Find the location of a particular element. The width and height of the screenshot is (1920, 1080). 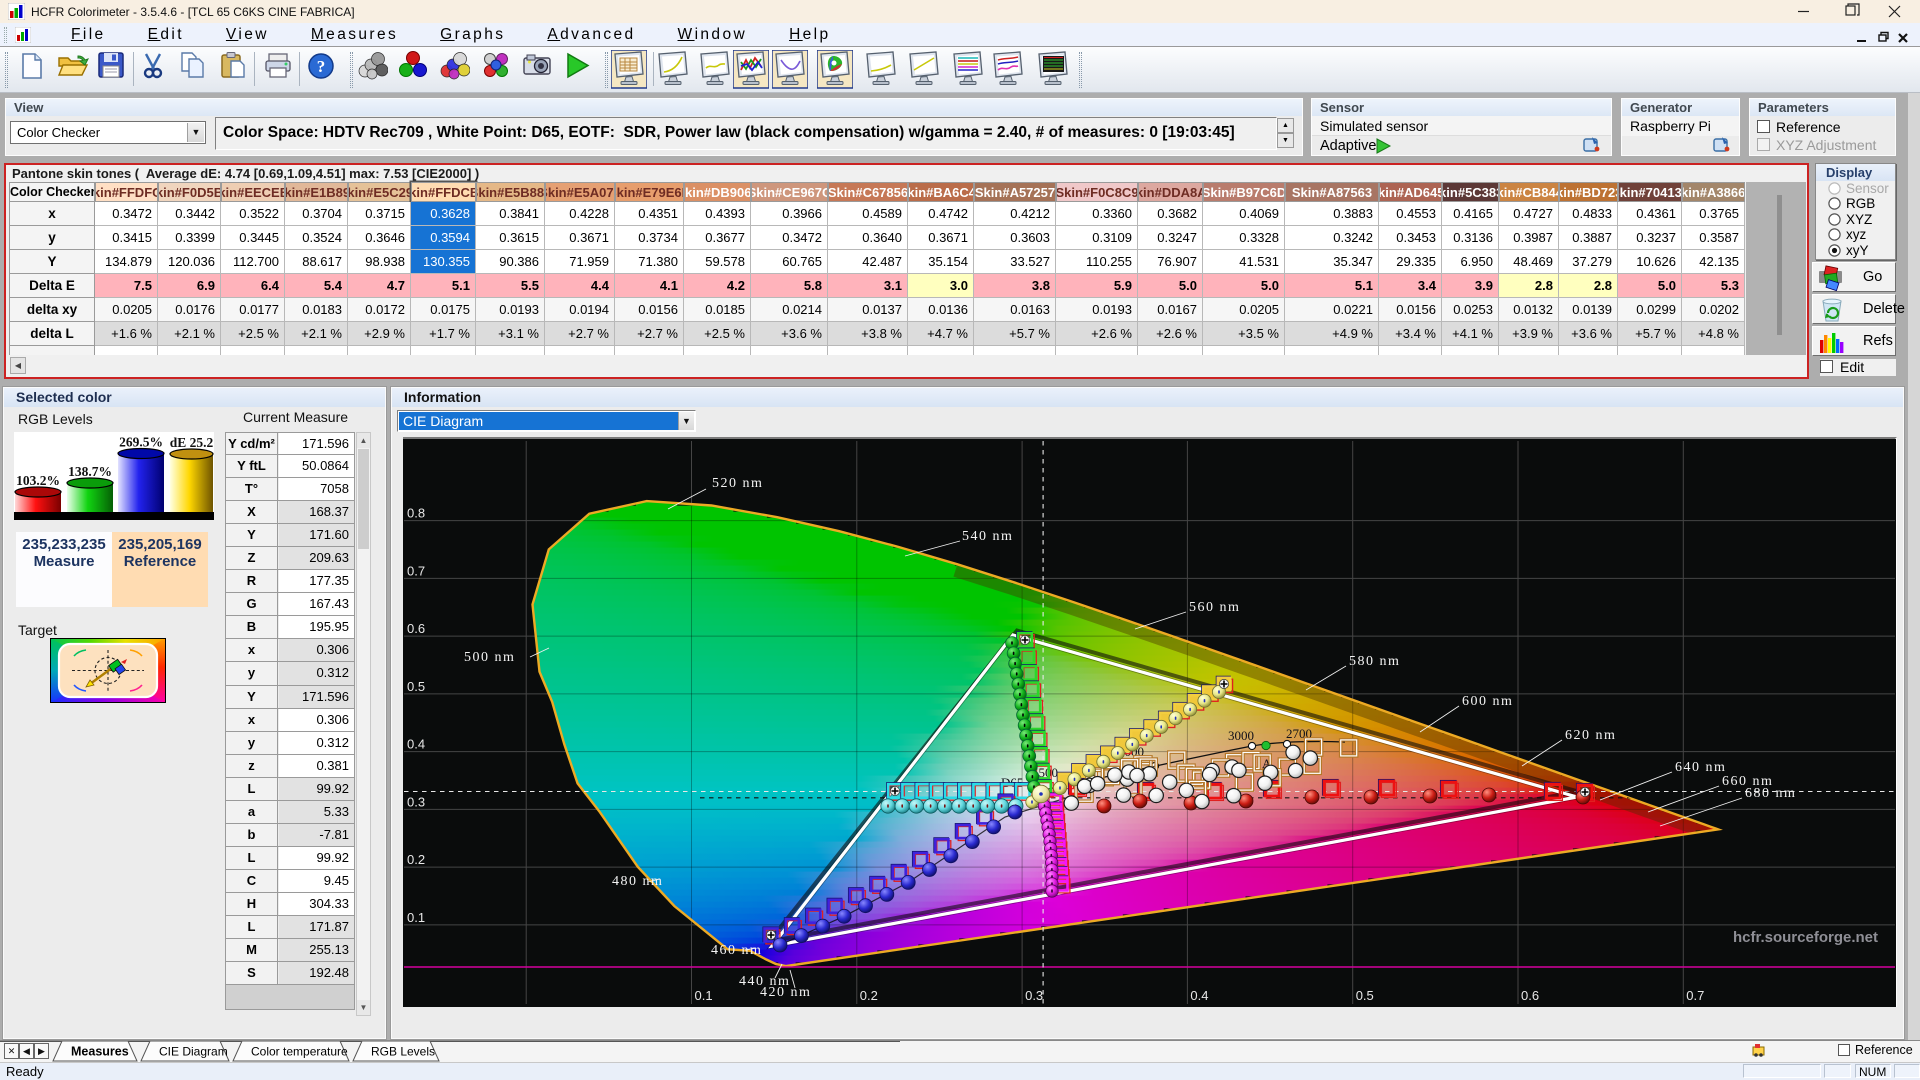

svg-text: 480 nm is located at coordinates (637, 881).